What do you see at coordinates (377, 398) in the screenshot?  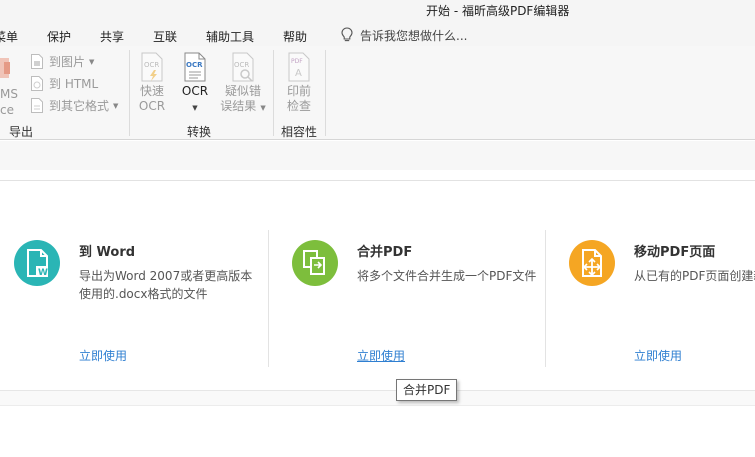 I see `bottom-band` at bounding box center [377, 398].